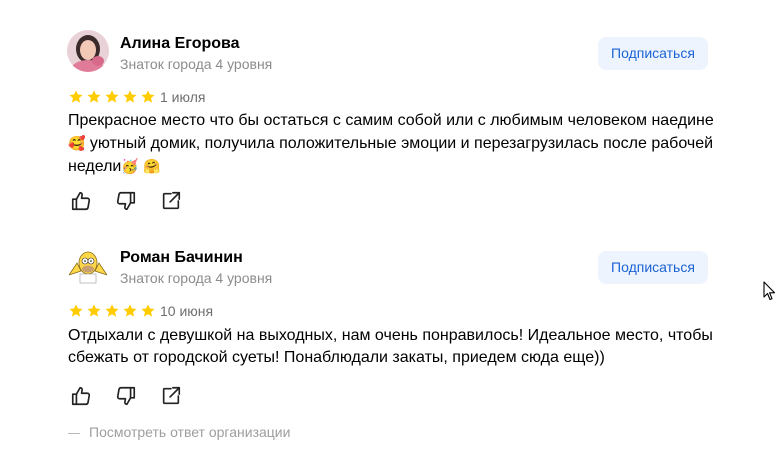 The image size is (776, 461). Describe the element at coordinates (190, 432) in the screenshot. I see `org-reply-label: Посмотреть ответ организации` at that location.